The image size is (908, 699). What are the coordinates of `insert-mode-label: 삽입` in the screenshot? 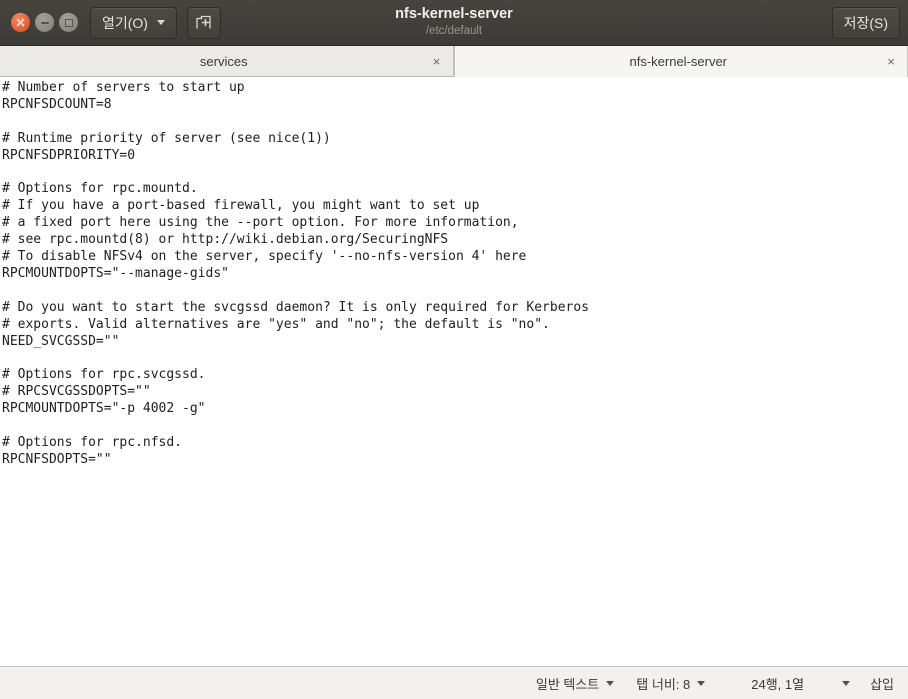 It's located at (882, 684).